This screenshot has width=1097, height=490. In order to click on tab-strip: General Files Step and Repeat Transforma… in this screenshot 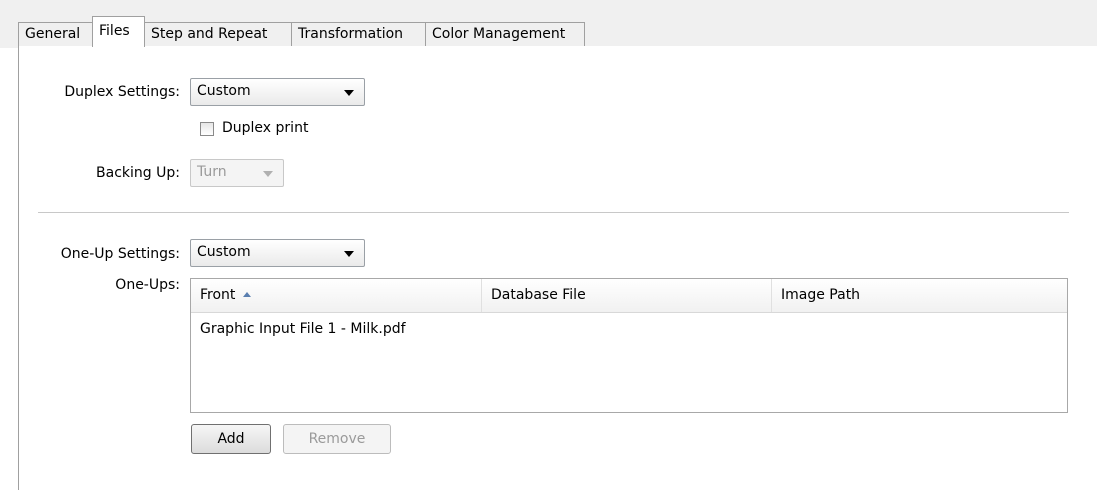, I will do `click(548, 24)`.